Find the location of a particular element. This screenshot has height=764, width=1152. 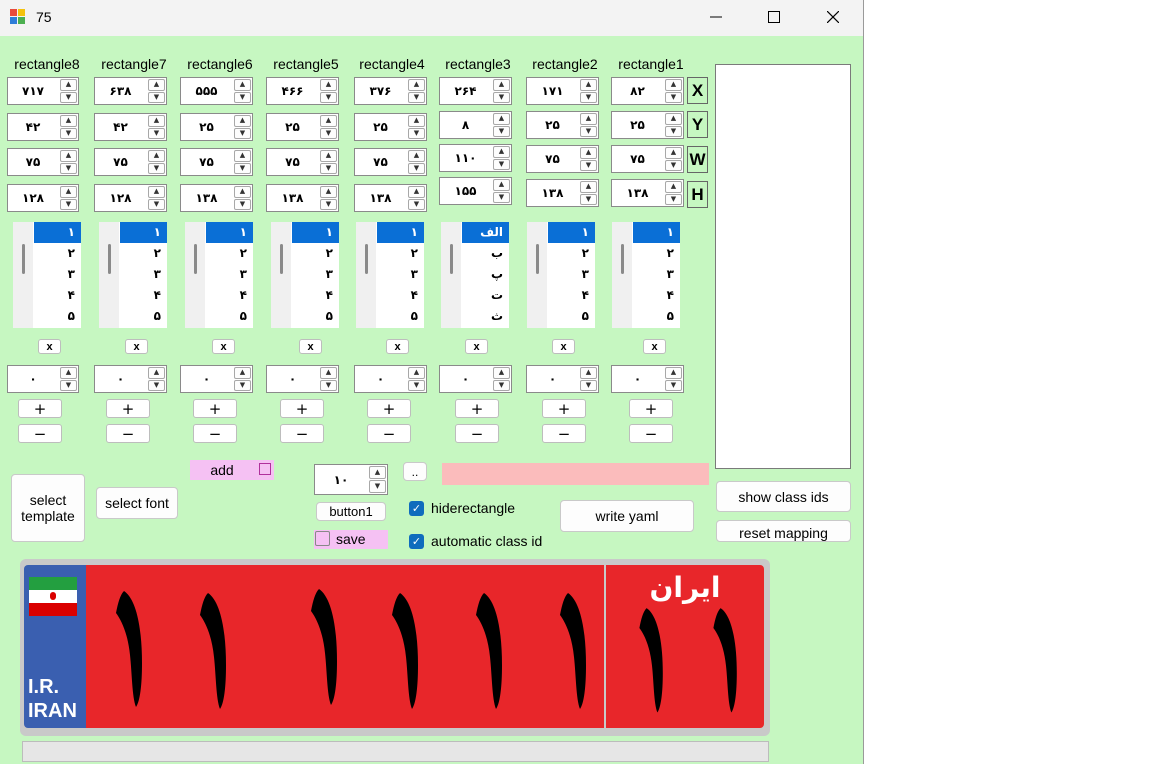

close-button is located at coordinates (833, 17).